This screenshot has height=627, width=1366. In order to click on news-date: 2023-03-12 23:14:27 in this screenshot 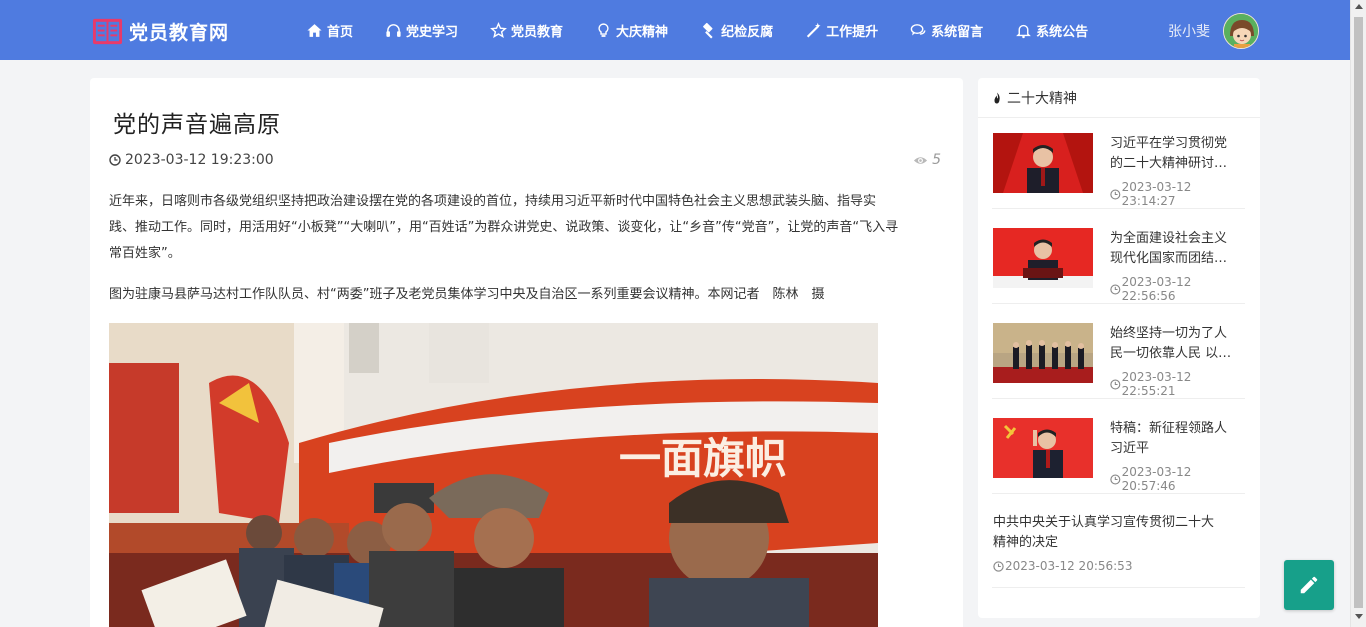, I will do `click(1177, 194)`.